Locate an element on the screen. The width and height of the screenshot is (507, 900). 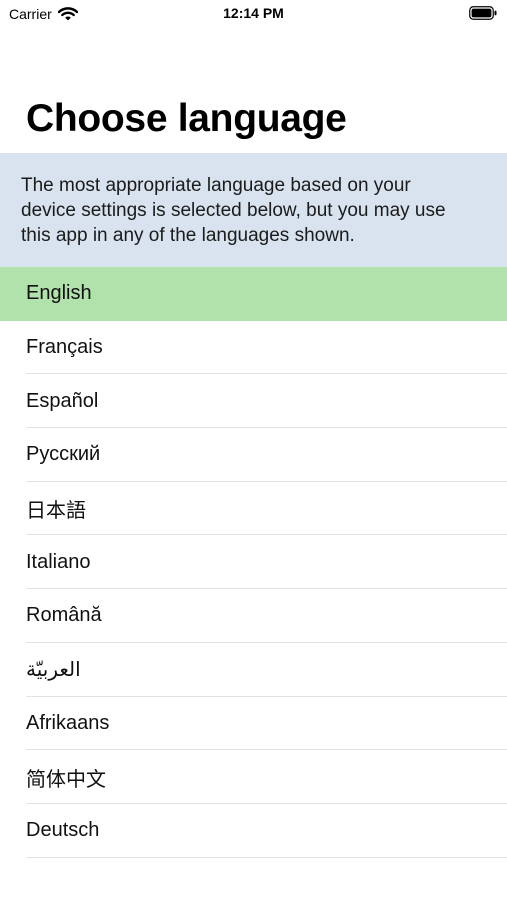
language-item-afrikaans: Afrikaans is located at coordinates (253, 724).